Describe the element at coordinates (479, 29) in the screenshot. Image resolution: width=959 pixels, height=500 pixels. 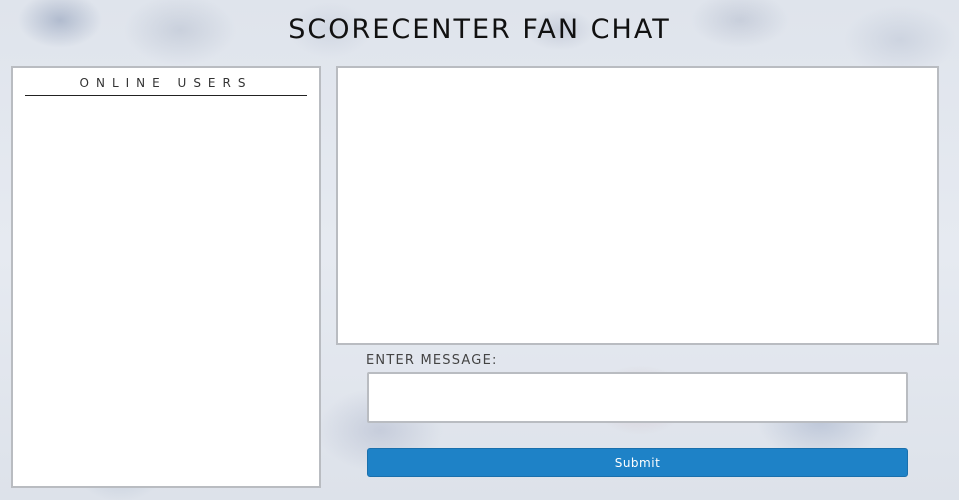
I see `page-title: SCORECENTER FAN CHAT` at that location.